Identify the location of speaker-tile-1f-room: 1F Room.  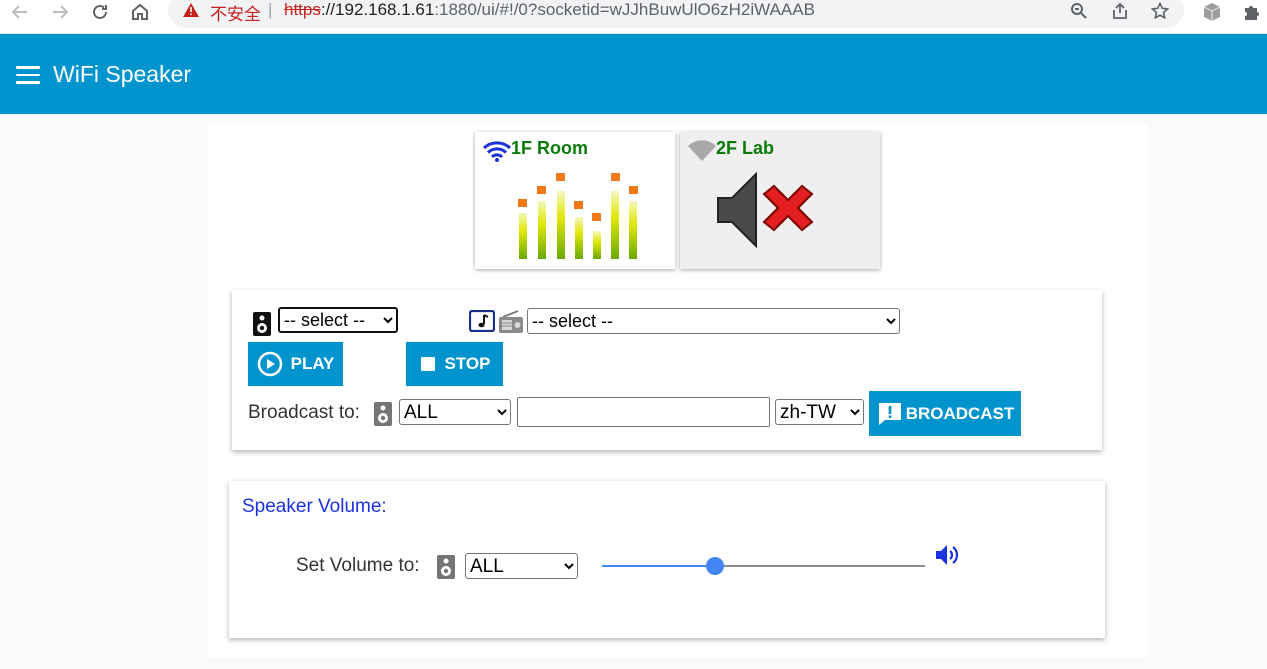
(575, 200).